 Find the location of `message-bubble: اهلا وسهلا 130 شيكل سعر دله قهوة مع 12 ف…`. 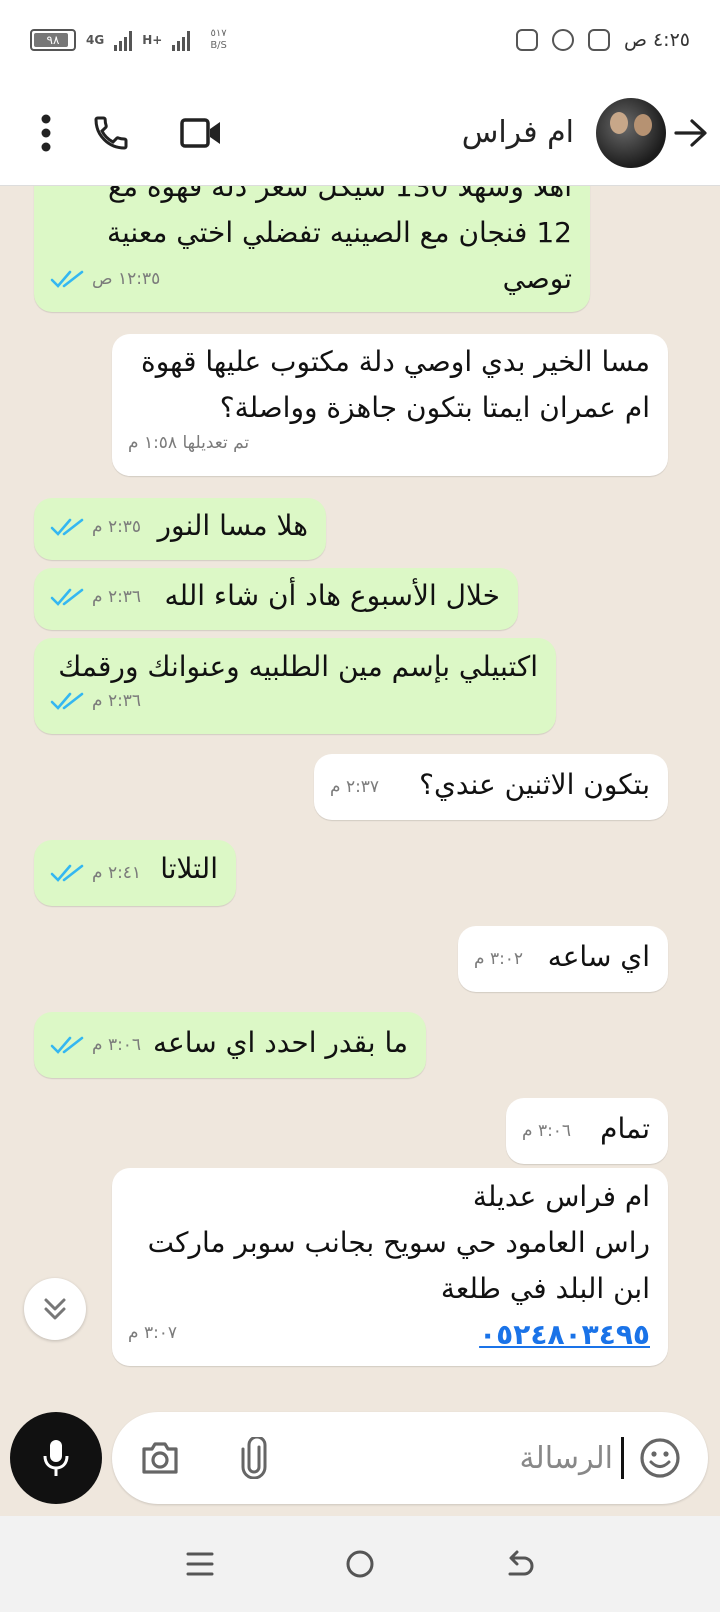

message-bubble: اهلا وسهلا 130 شيكل سعر دله قهوة مع 12 ف… is located at coordinates (312, 249).